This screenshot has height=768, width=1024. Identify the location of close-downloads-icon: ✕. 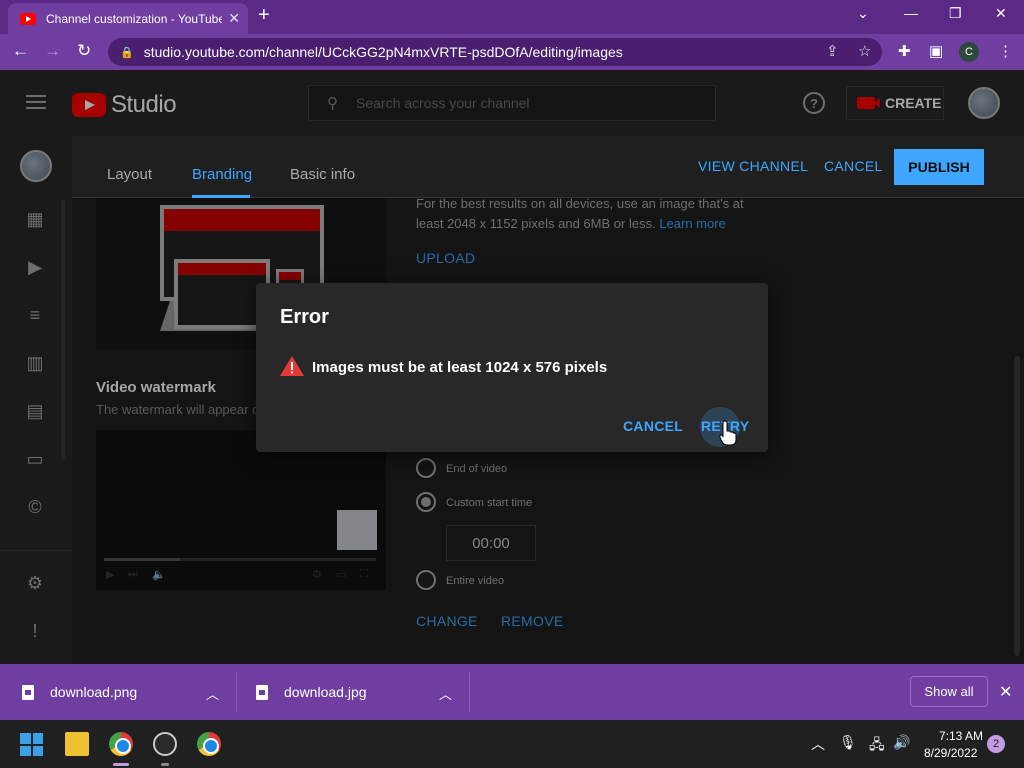
(1005, 692).